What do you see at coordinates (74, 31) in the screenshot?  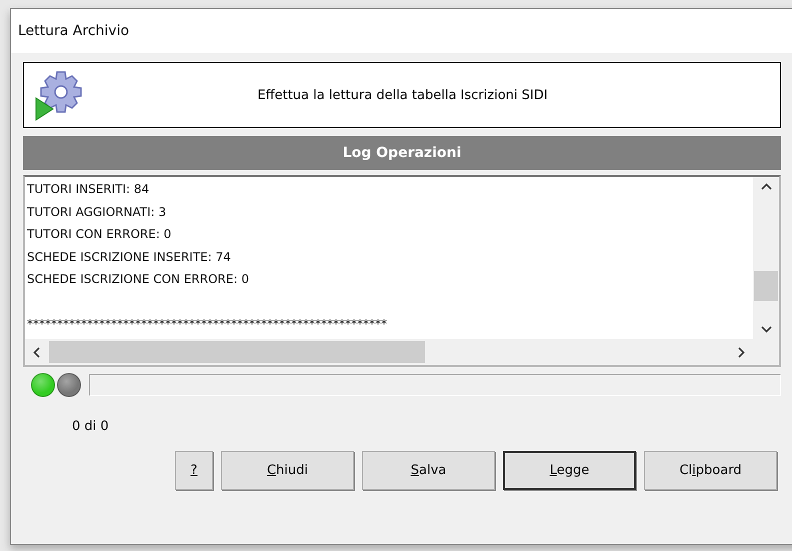 I see `window-title: Lettura Archivio` at bounding box center [74, 31].